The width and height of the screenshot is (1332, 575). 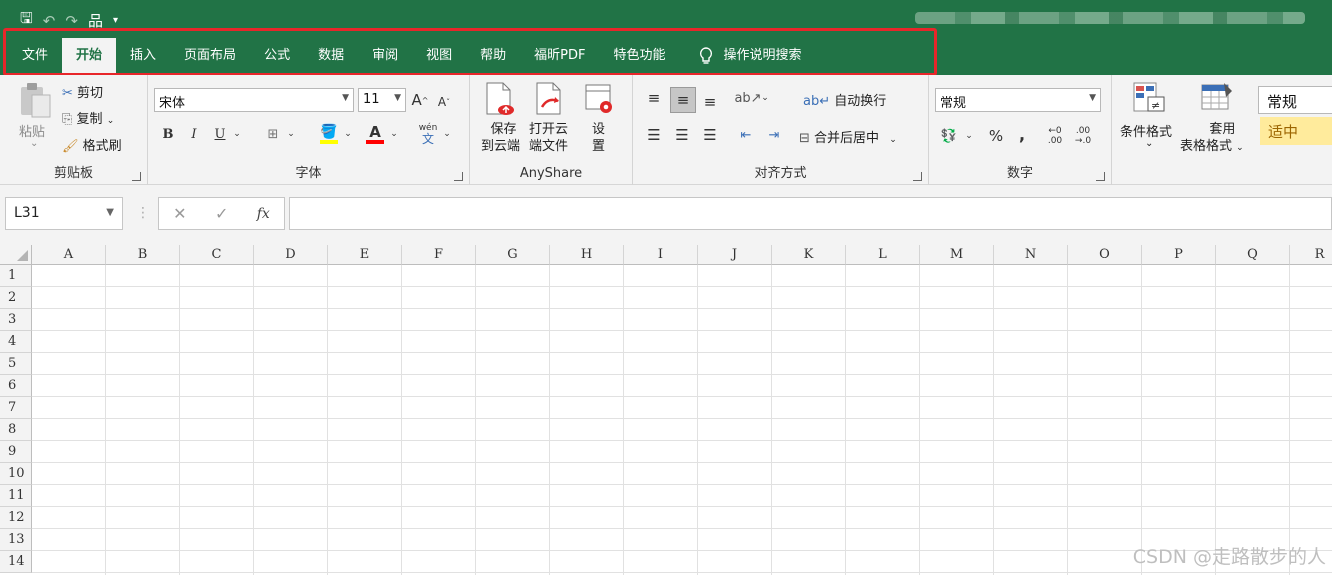 I want to click on align-bottom-icon: ≡, so click(x=710, y=102).